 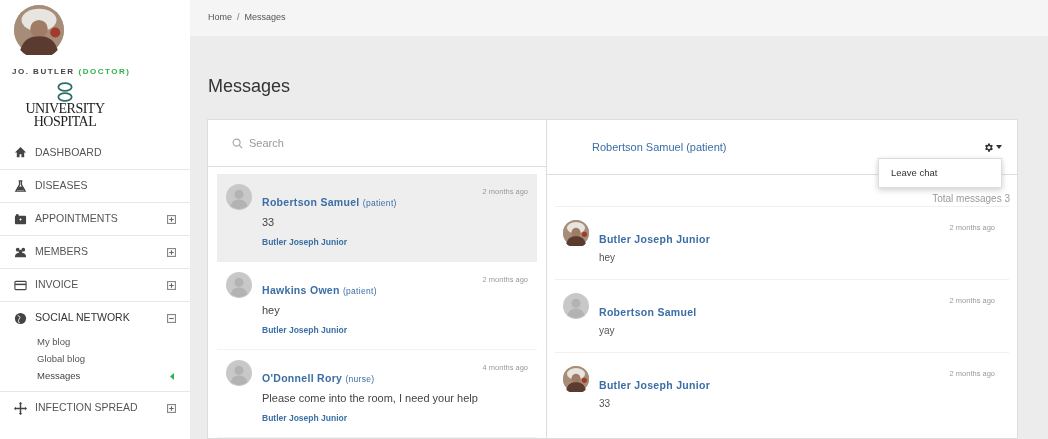 I want to click on contact-name: Hawkins Owen (patient), so click(x=320, y=290).